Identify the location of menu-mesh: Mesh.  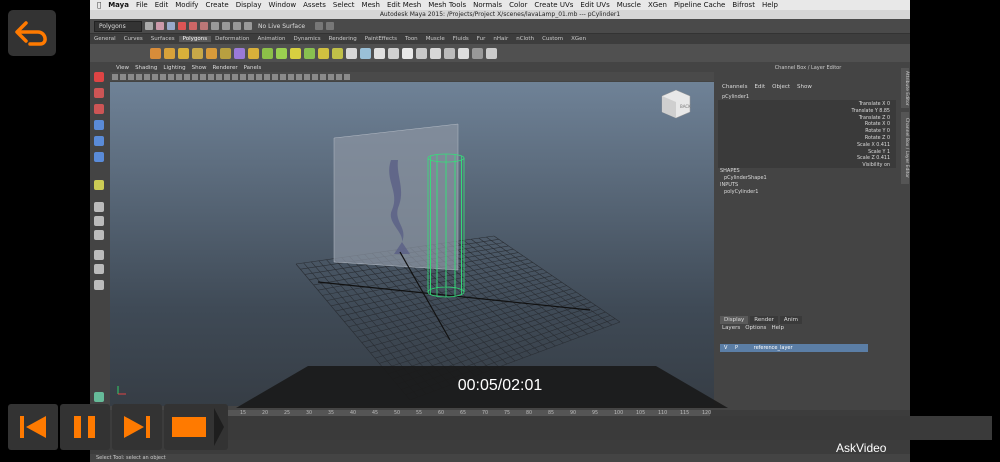
(371, 5).